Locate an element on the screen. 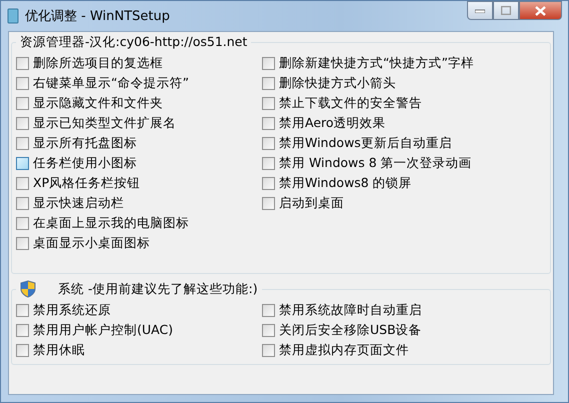 The height and width of the screenshot is (403, 569). option-label: XP风格任务栏按钮 is located at coordinates (86, 183).